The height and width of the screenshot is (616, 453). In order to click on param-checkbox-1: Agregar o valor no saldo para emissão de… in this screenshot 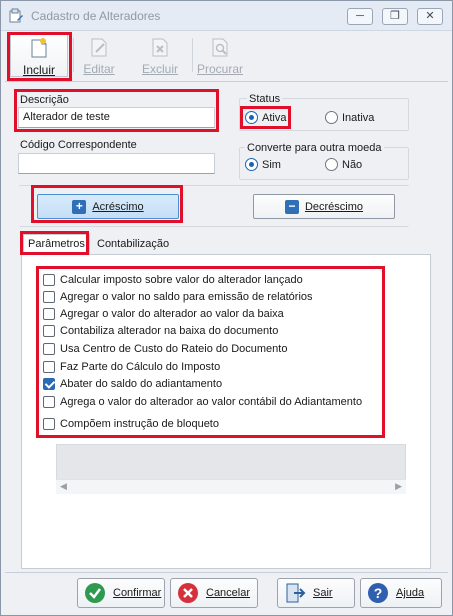, I will do `click(178, 297)`.